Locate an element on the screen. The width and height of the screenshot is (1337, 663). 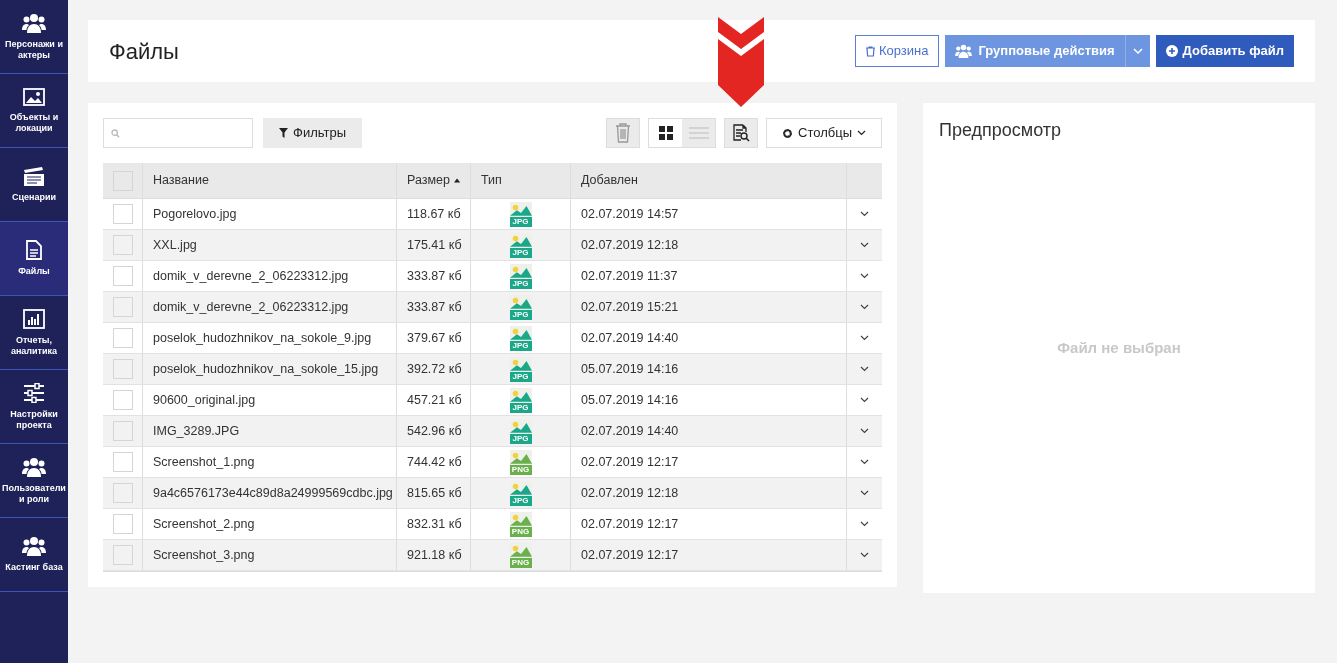
gear-icon is located at coordinates (787, 133).